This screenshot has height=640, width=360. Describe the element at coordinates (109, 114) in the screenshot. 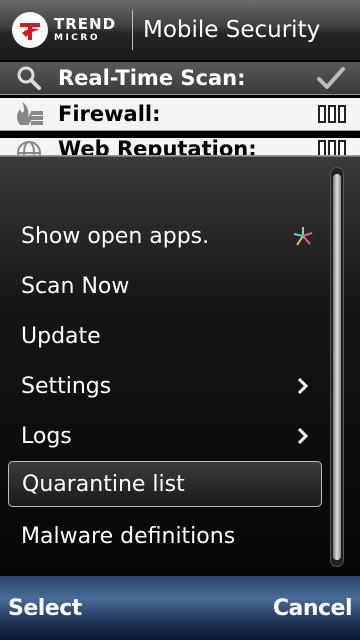

I see `status-label-firewall: Firewall:` at that location.